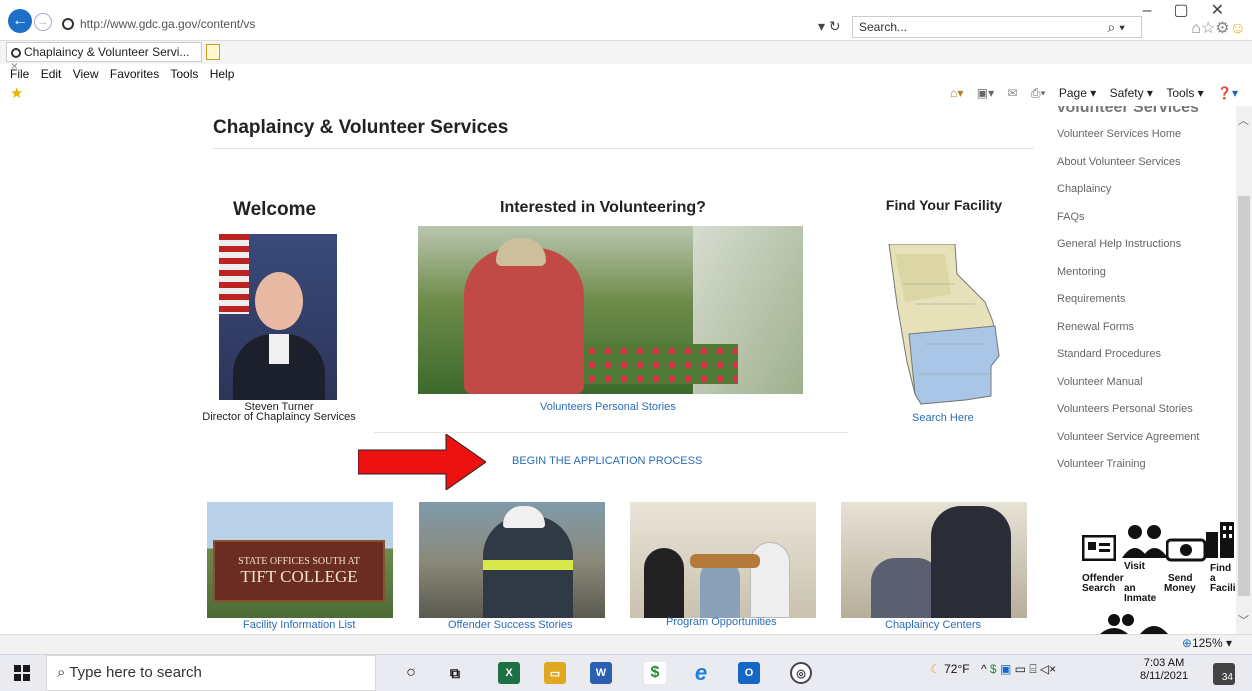  I want to click on partial-quicklink-icon, so click(1135, 622).